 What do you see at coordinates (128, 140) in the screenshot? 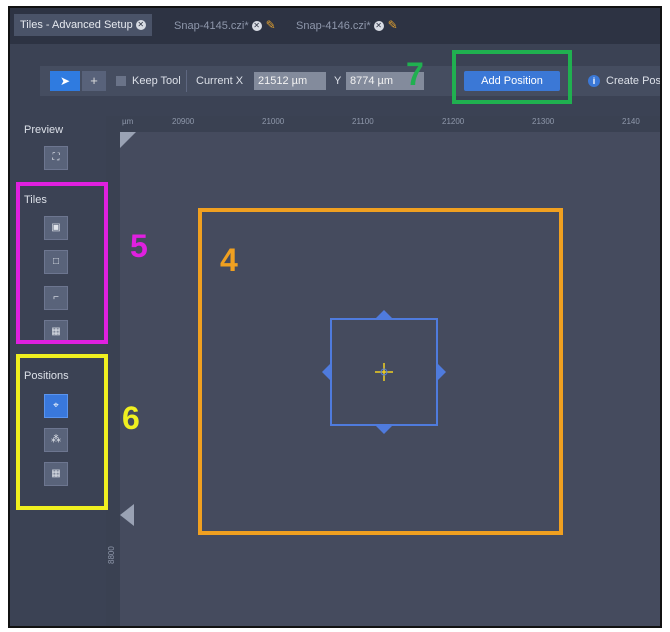
I see `corner-marker-icon` at bounding box center [128, 140].